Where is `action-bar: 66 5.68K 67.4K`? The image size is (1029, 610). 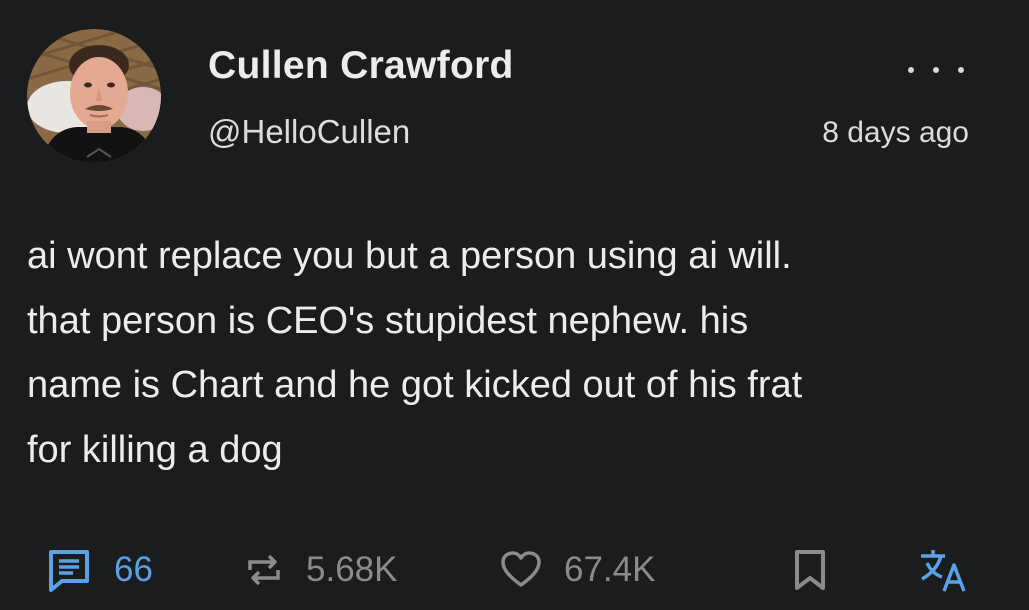
action-bar: 66 5.68K 67.4K is located at coordinates (514, 570).